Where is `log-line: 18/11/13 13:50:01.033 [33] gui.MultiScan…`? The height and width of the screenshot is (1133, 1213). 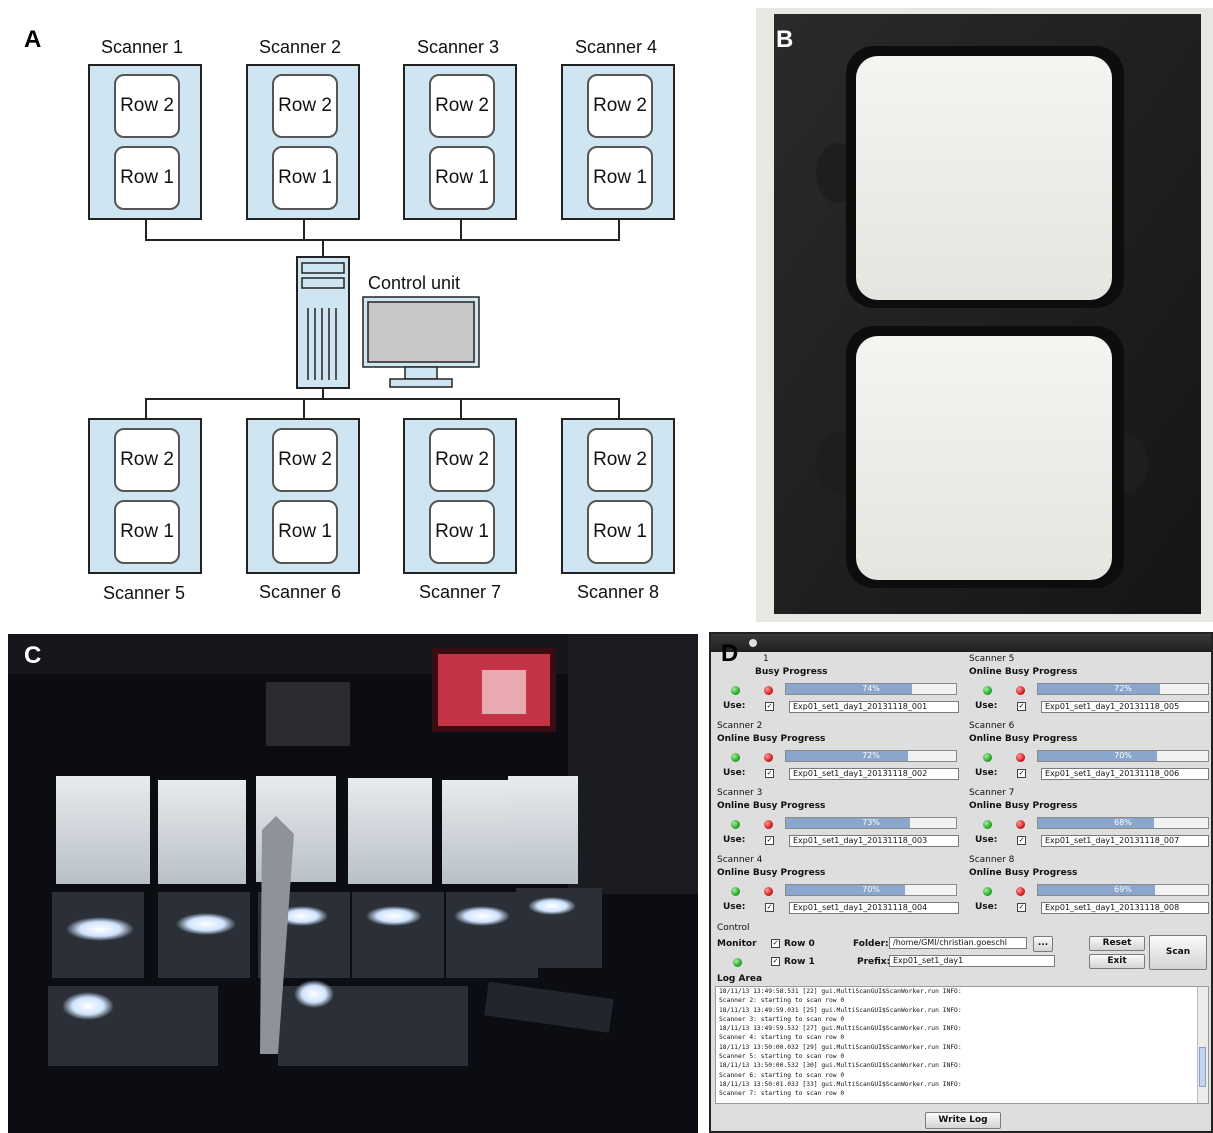 log-line: 18/11/13 13:50:01.033 [33] gui.MultiScan… is located at coordinates (840, 1084).